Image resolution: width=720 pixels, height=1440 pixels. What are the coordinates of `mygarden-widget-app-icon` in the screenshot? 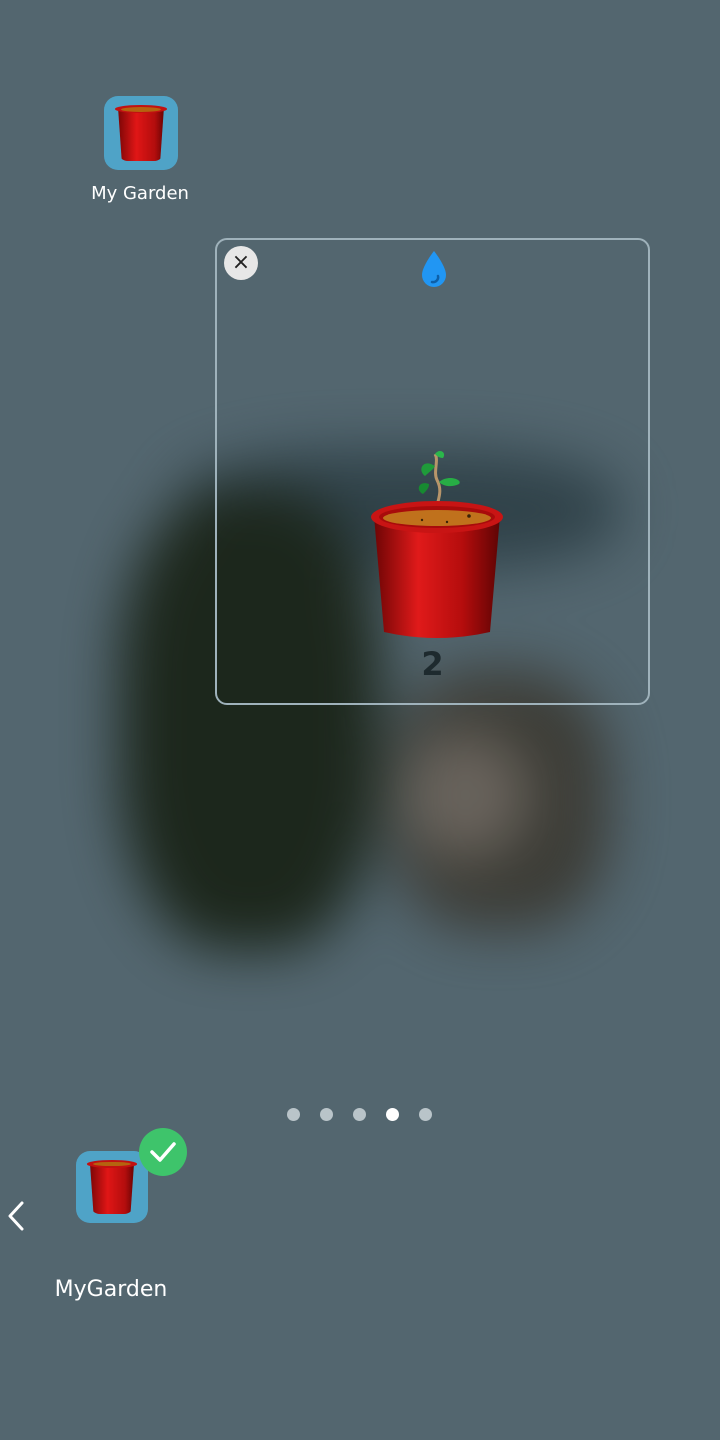 It's located at (112, 1187).